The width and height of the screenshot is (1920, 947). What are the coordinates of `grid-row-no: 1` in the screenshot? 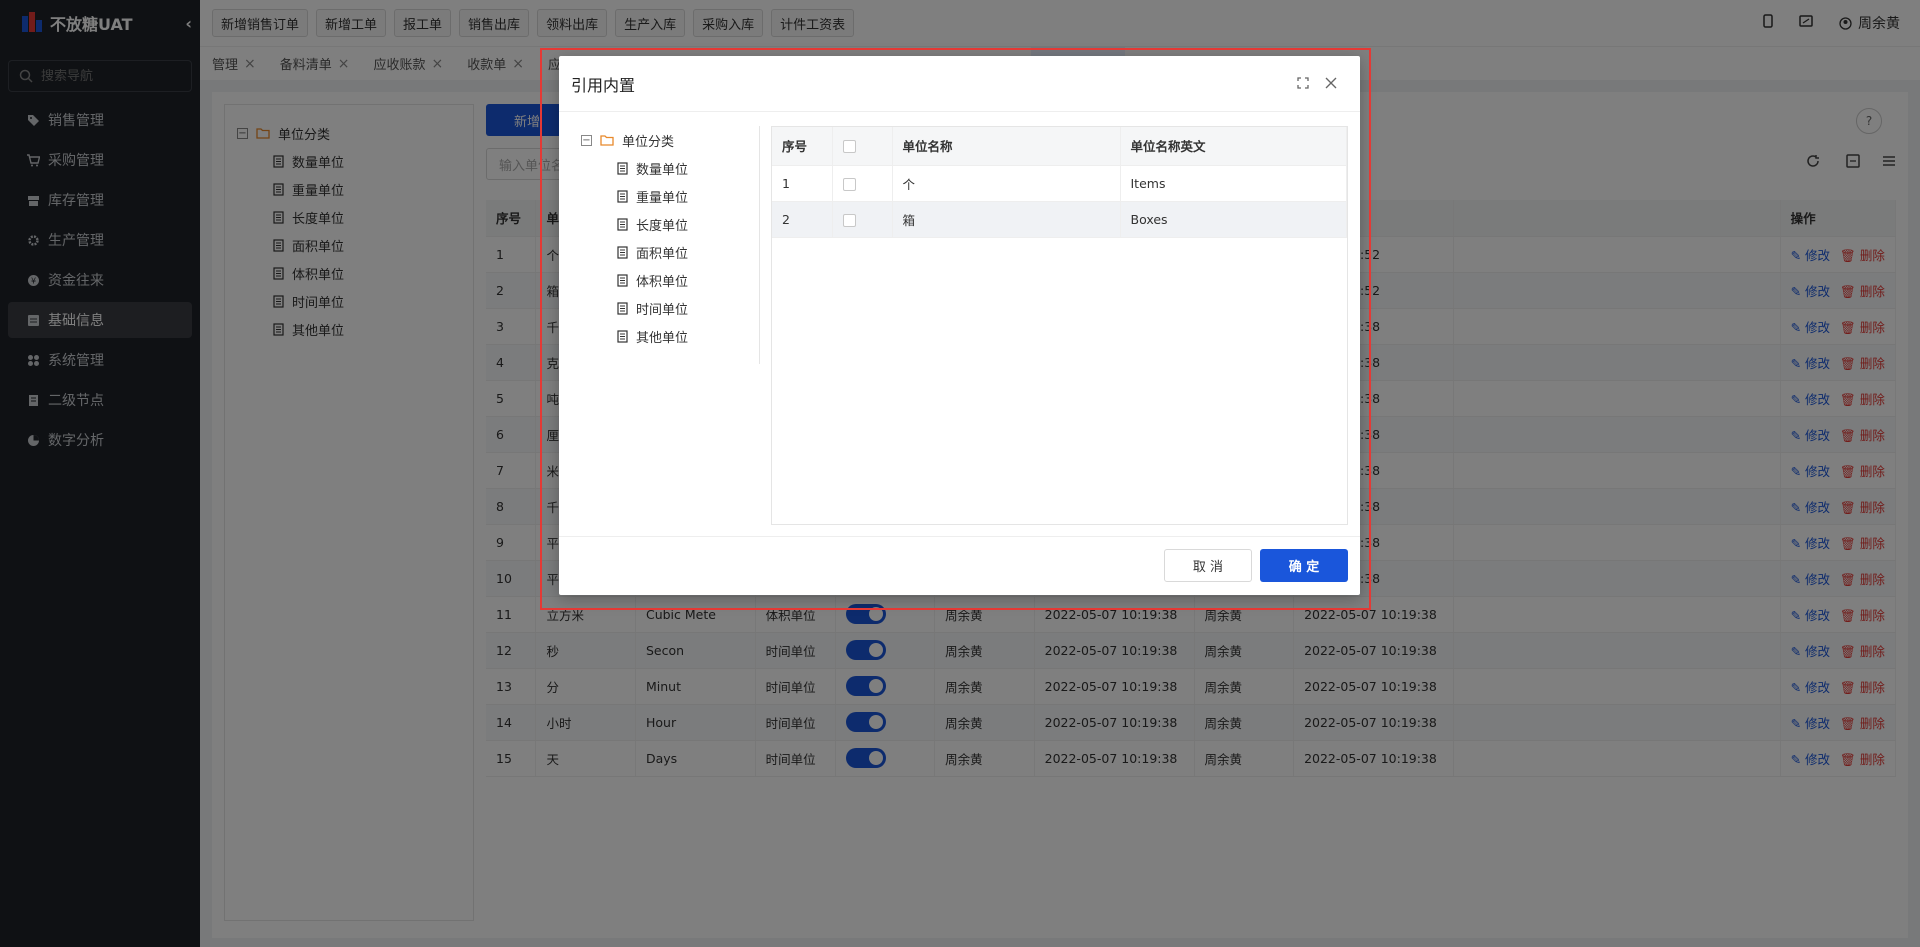 It's located at (802, 183).